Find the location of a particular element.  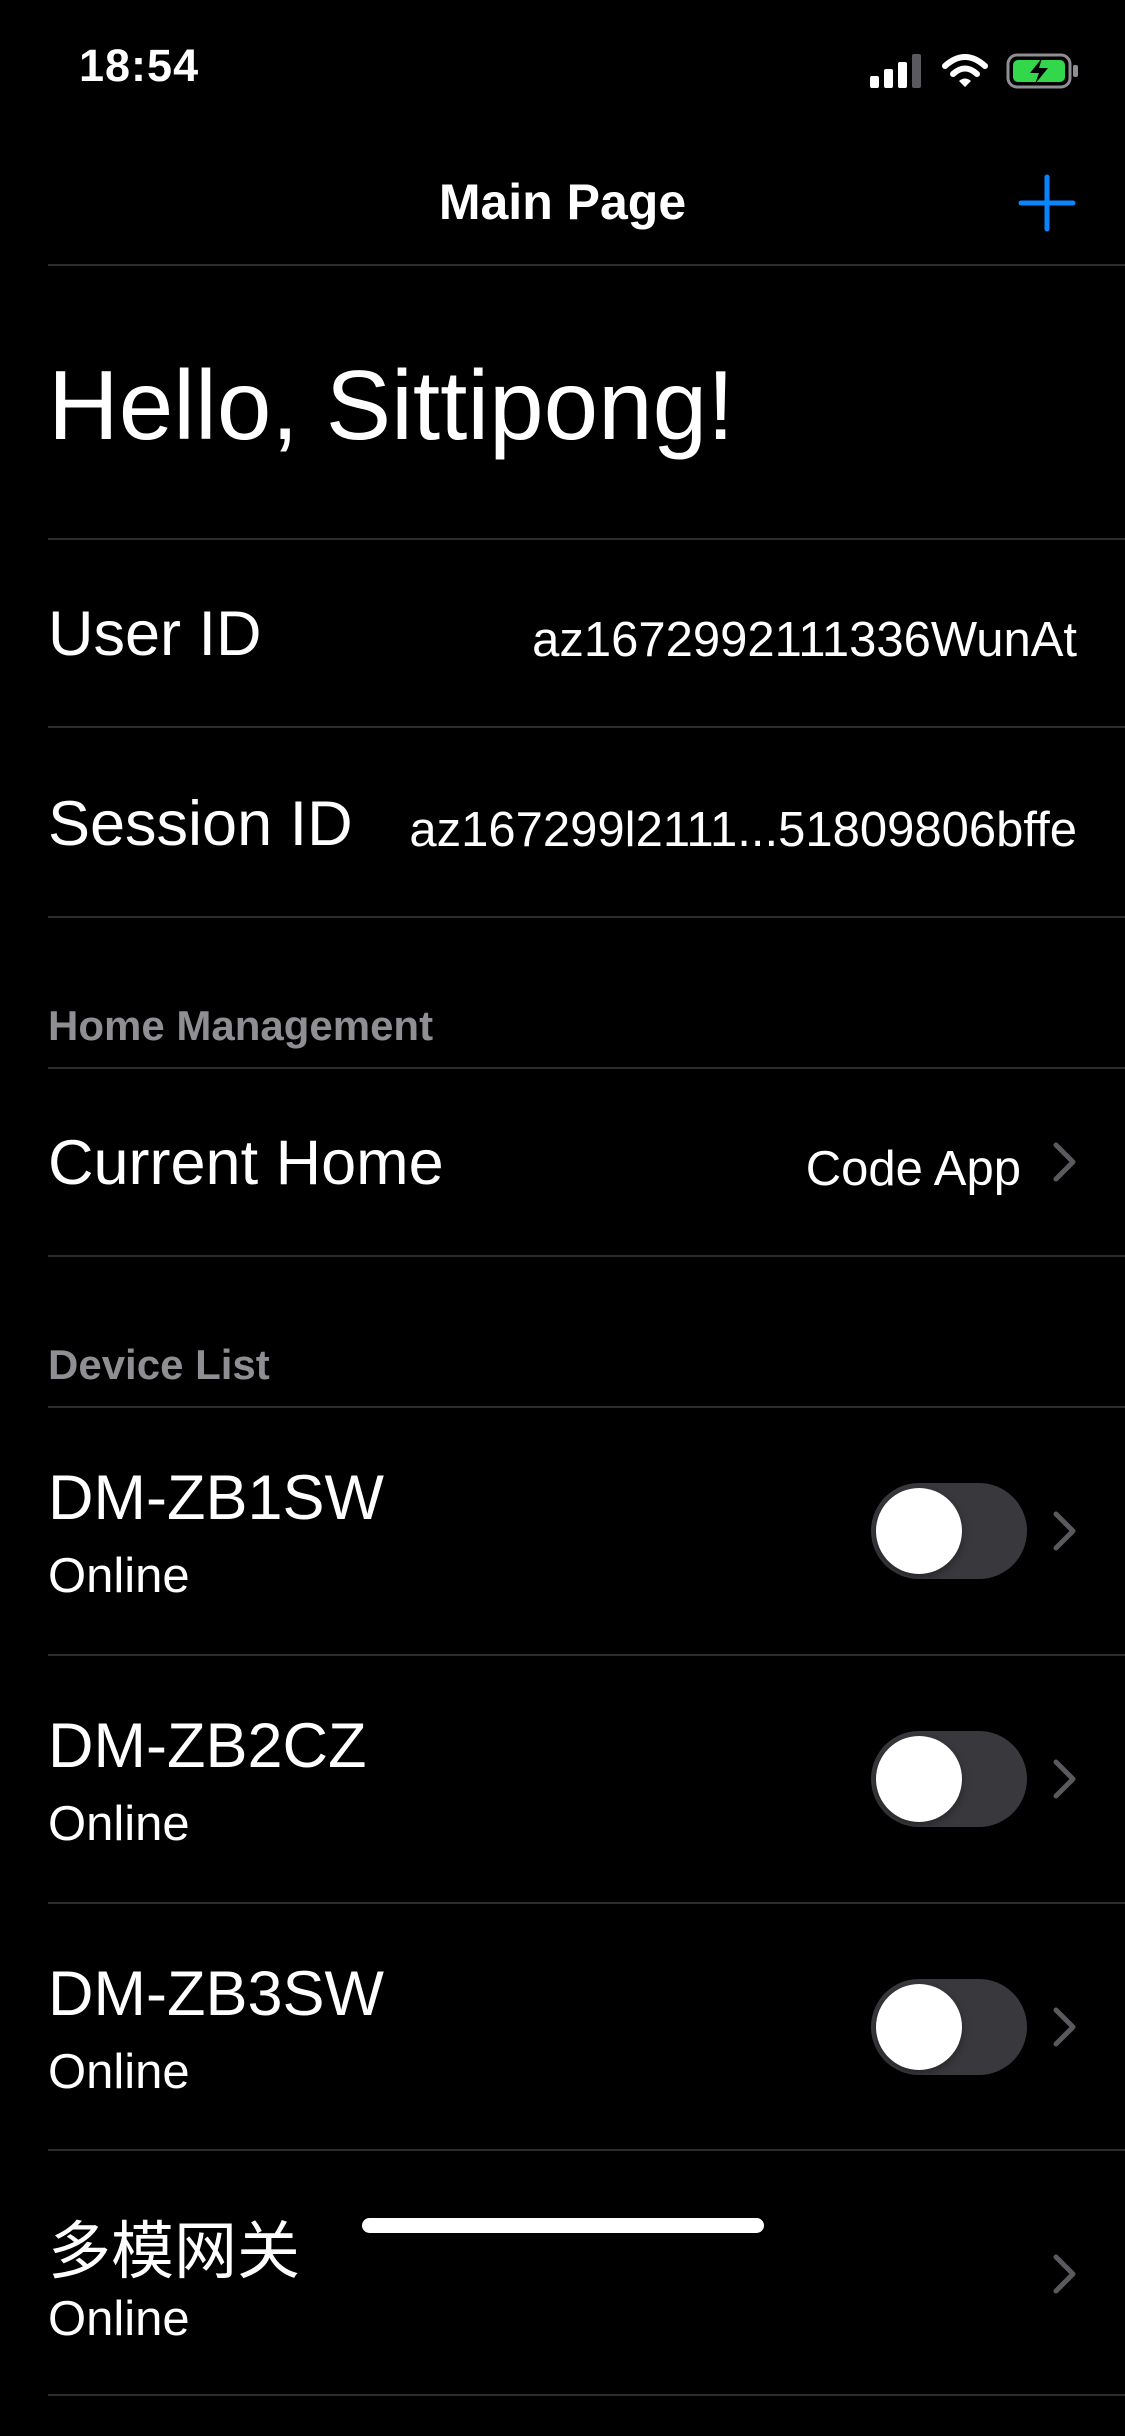

current-home-label: Current Home is located at coordinates (246, 1163).